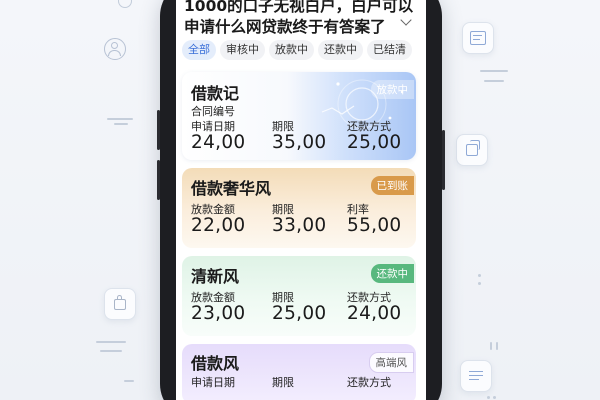  I want to click on list-icon, so click(476, 376).